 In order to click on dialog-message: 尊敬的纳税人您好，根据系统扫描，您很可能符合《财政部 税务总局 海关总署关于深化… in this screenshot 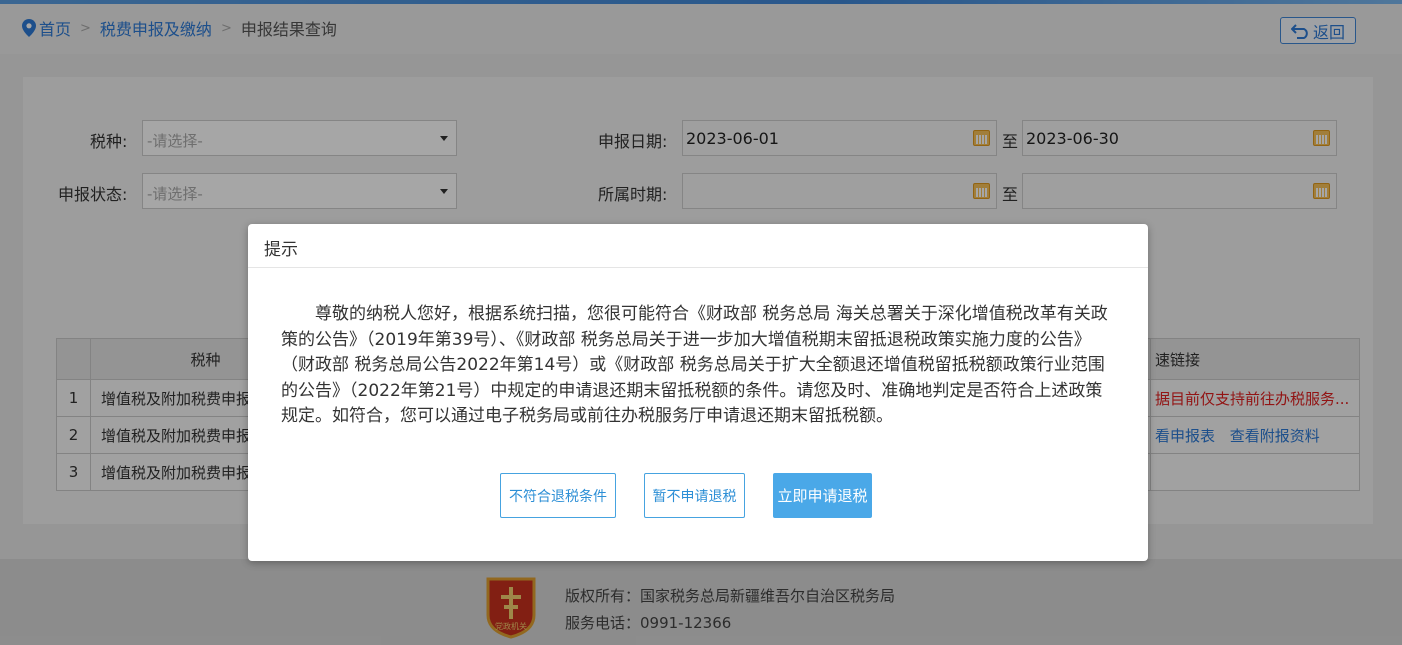, I will do `click(694, 365)`.